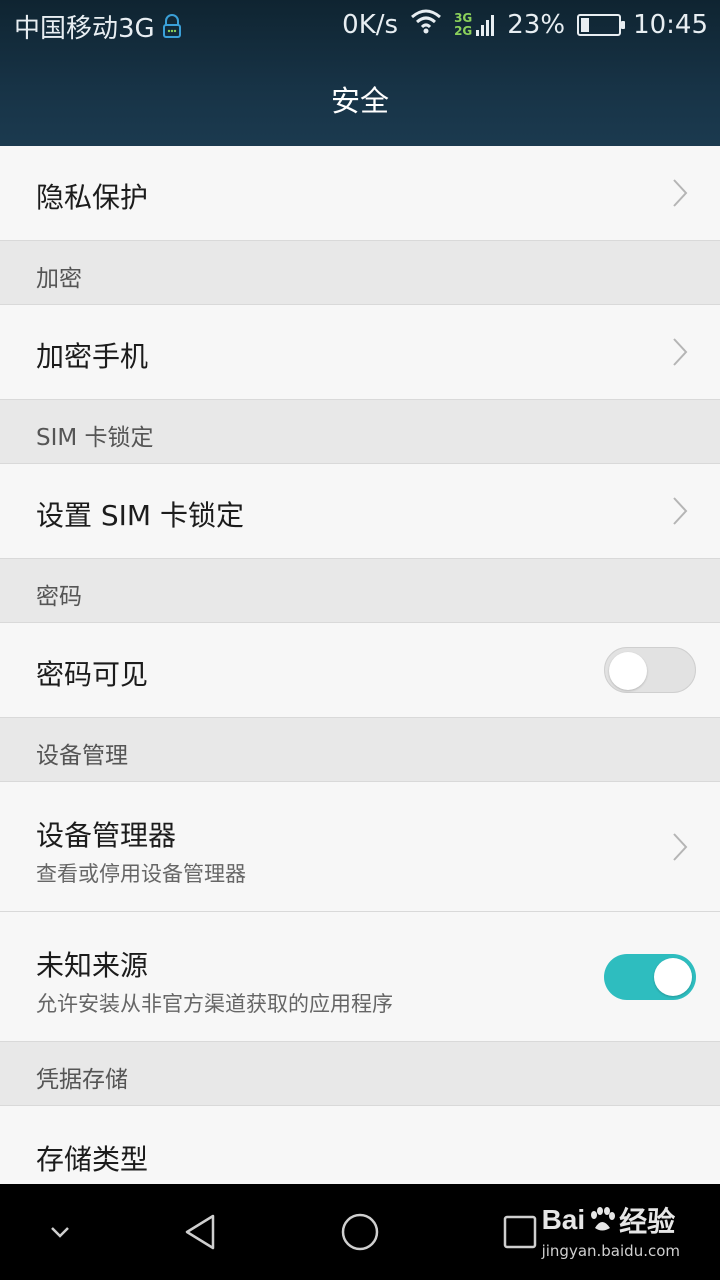  Describe the element at coordinates (95, 438) in the screenshot. I see `section-label: SIM 卡锁定` at that location.